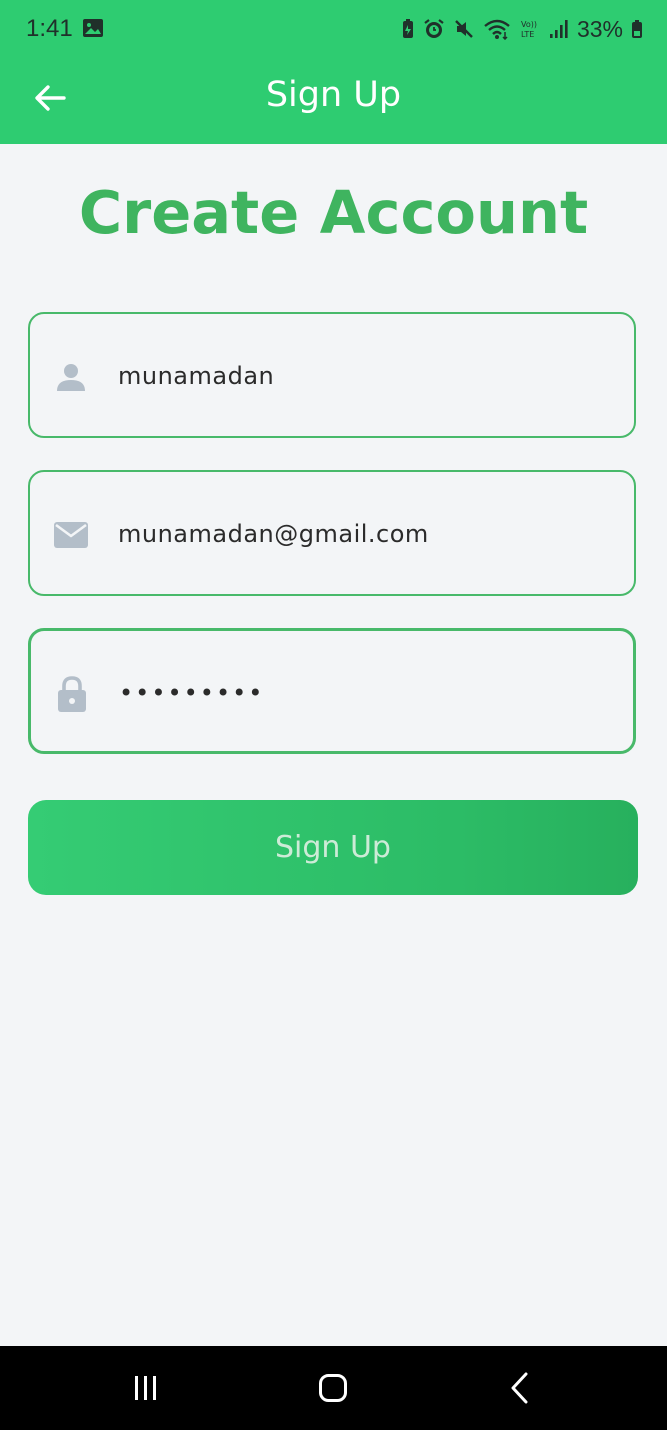 This screenshot has height=1430, width=667. I want to click on recents-button, so click(146, 1390).